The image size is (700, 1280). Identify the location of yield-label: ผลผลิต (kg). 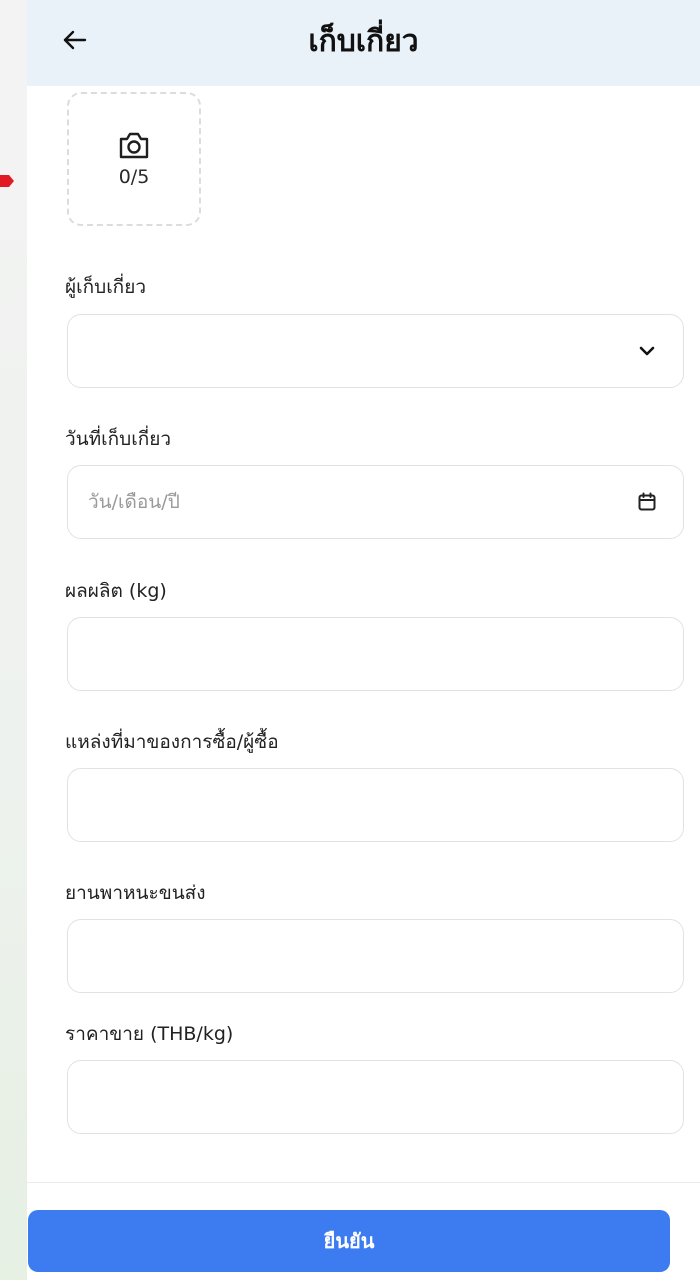
(116, 591).